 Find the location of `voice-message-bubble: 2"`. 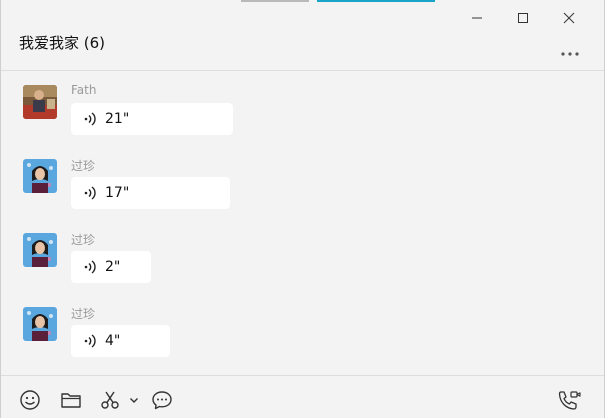

voice-message-bubble: 2" is located at coordinates (111, 267).